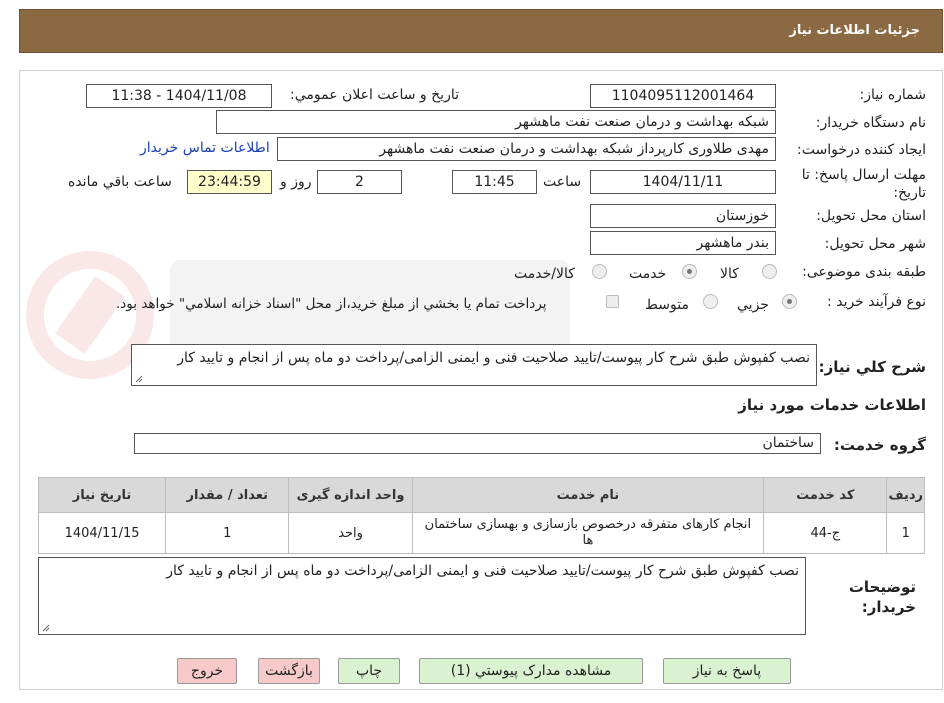  Describe the element at coordinates (296, 182) in the screenshot. I see `deadline-days-label: روز و` at that location.